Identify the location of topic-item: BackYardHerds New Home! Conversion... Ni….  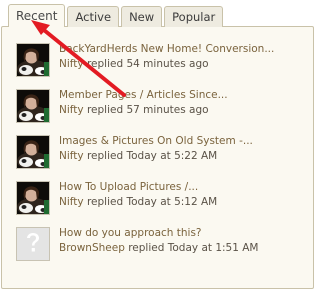
(162, 66).